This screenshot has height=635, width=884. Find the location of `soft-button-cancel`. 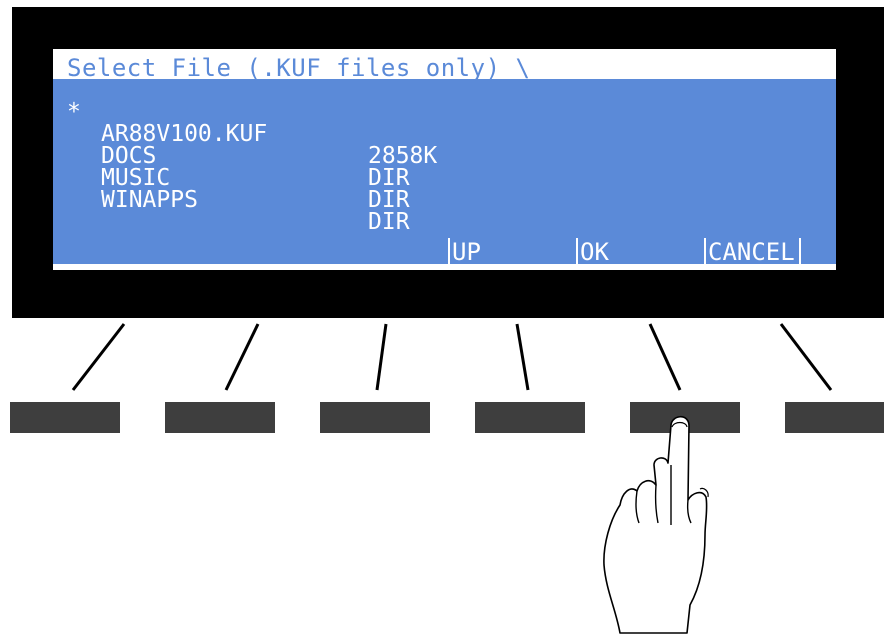

soft-button-cancel is located at coordinates (834, 417).